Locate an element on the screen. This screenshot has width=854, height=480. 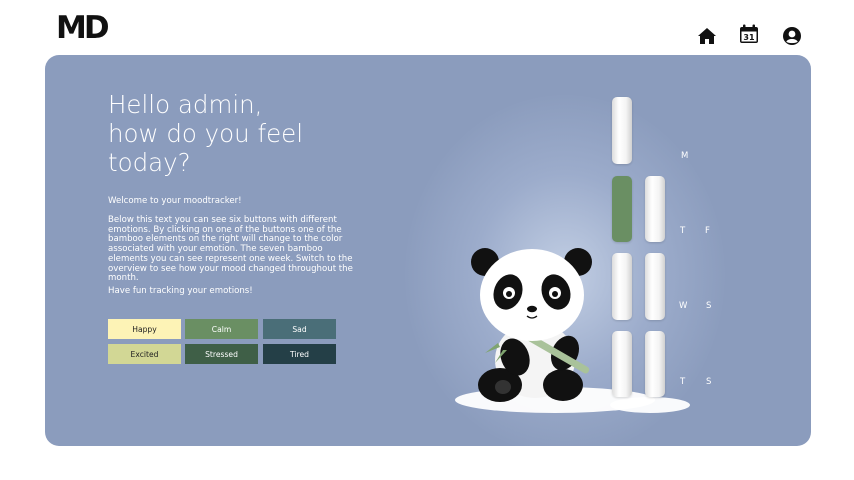
day-label-thursday: T is located at coordinates (683, 382).